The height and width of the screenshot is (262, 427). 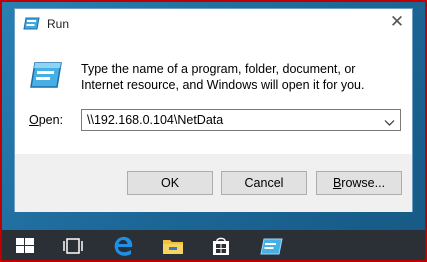 I want to click on close-button: ✕, so click(x=397, y=23).